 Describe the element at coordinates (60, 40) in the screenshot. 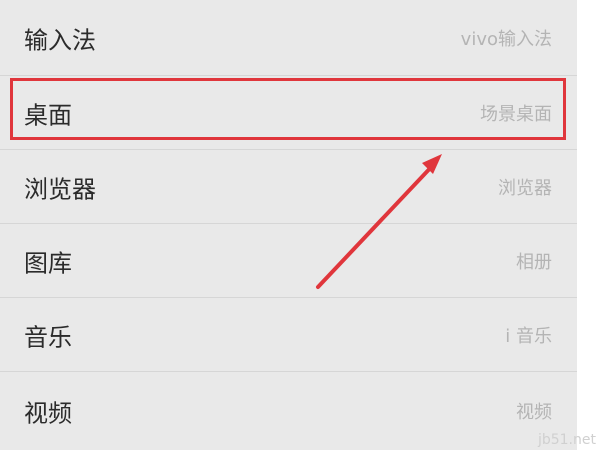

I see `row-label: 输入法` at that location.